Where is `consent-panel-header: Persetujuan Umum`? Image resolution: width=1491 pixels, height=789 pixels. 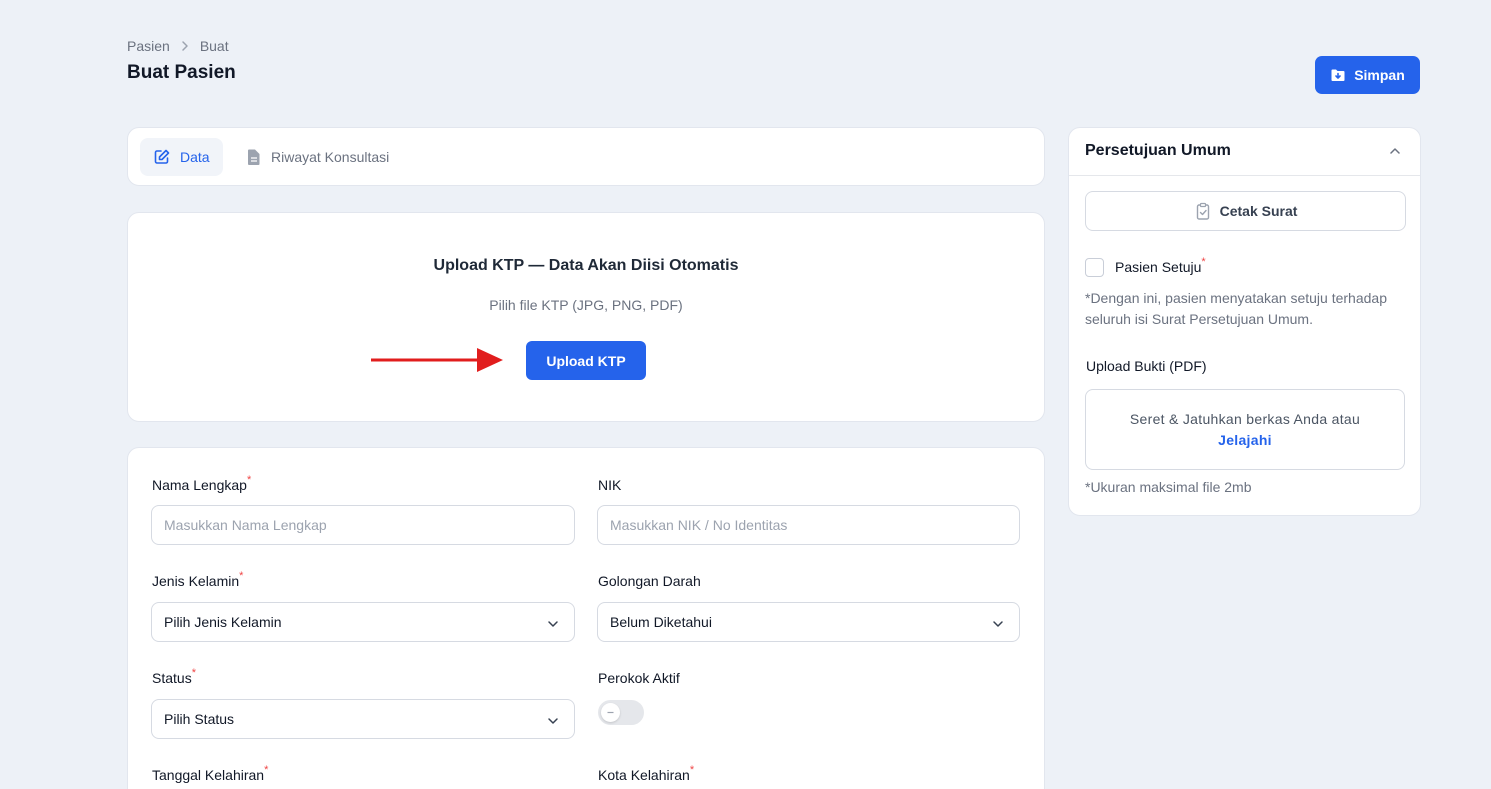
consent-panel-header: Persetujuan Umum is located at coordinates (1244, 152).